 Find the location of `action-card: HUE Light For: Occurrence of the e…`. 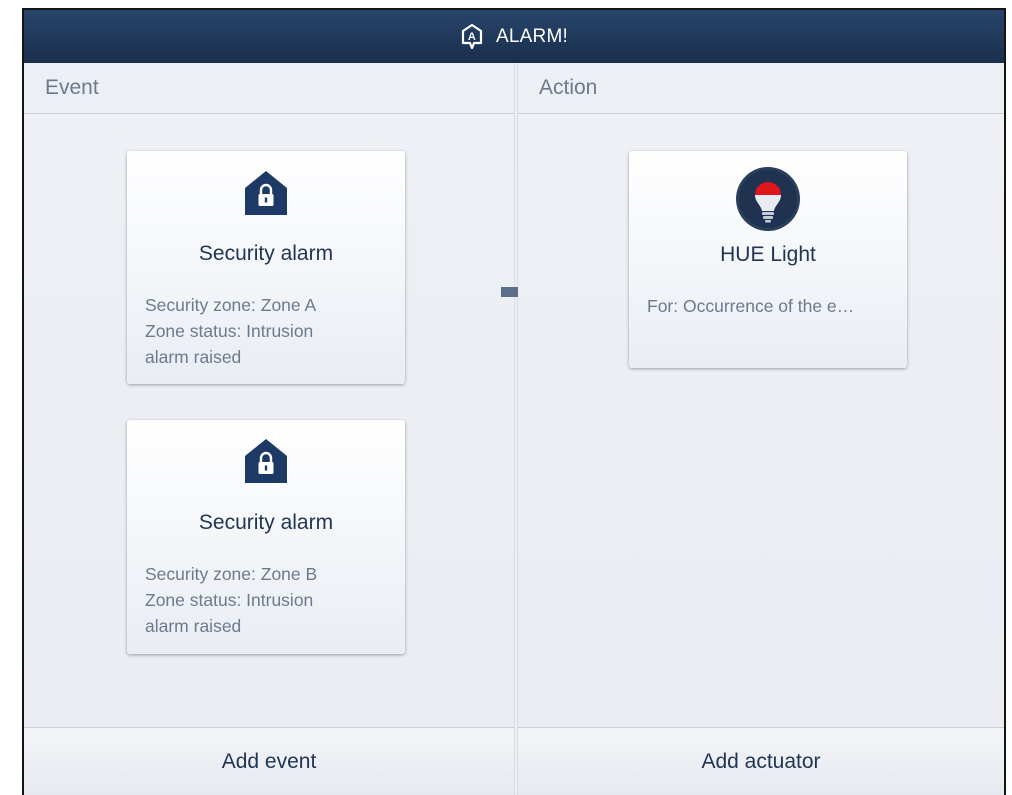

action-card: HUE Light For: Occurrence of the e… is located at coordinates (768, 259).